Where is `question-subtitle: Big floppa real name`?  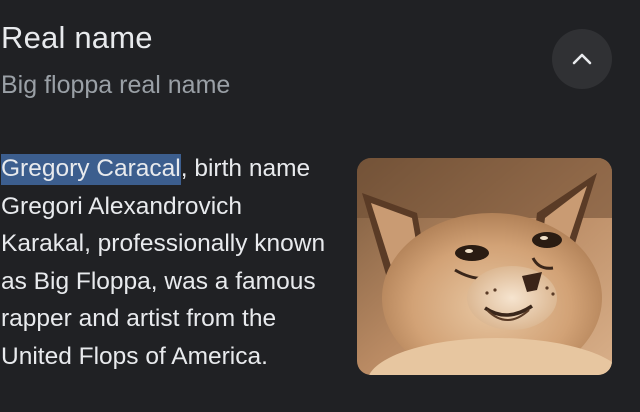 question-subtitle: Big floppa real name is located at coordinates (116, 85).